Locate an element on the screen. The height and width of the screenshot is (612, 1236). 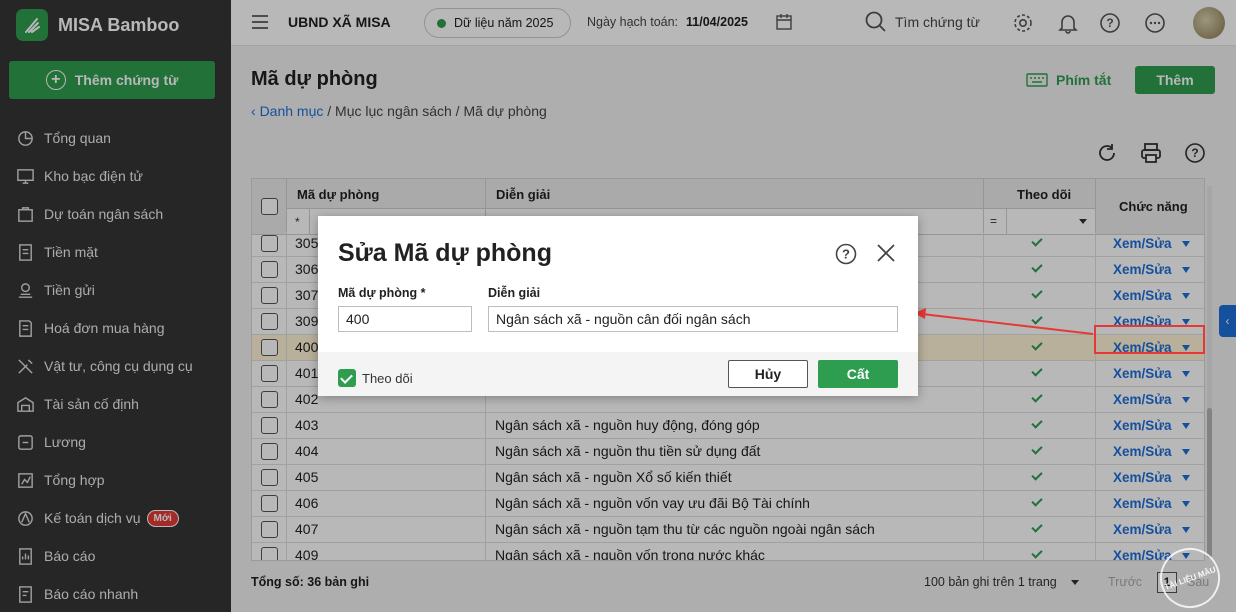
save-button: Cất is located at coordinates (858, 374).